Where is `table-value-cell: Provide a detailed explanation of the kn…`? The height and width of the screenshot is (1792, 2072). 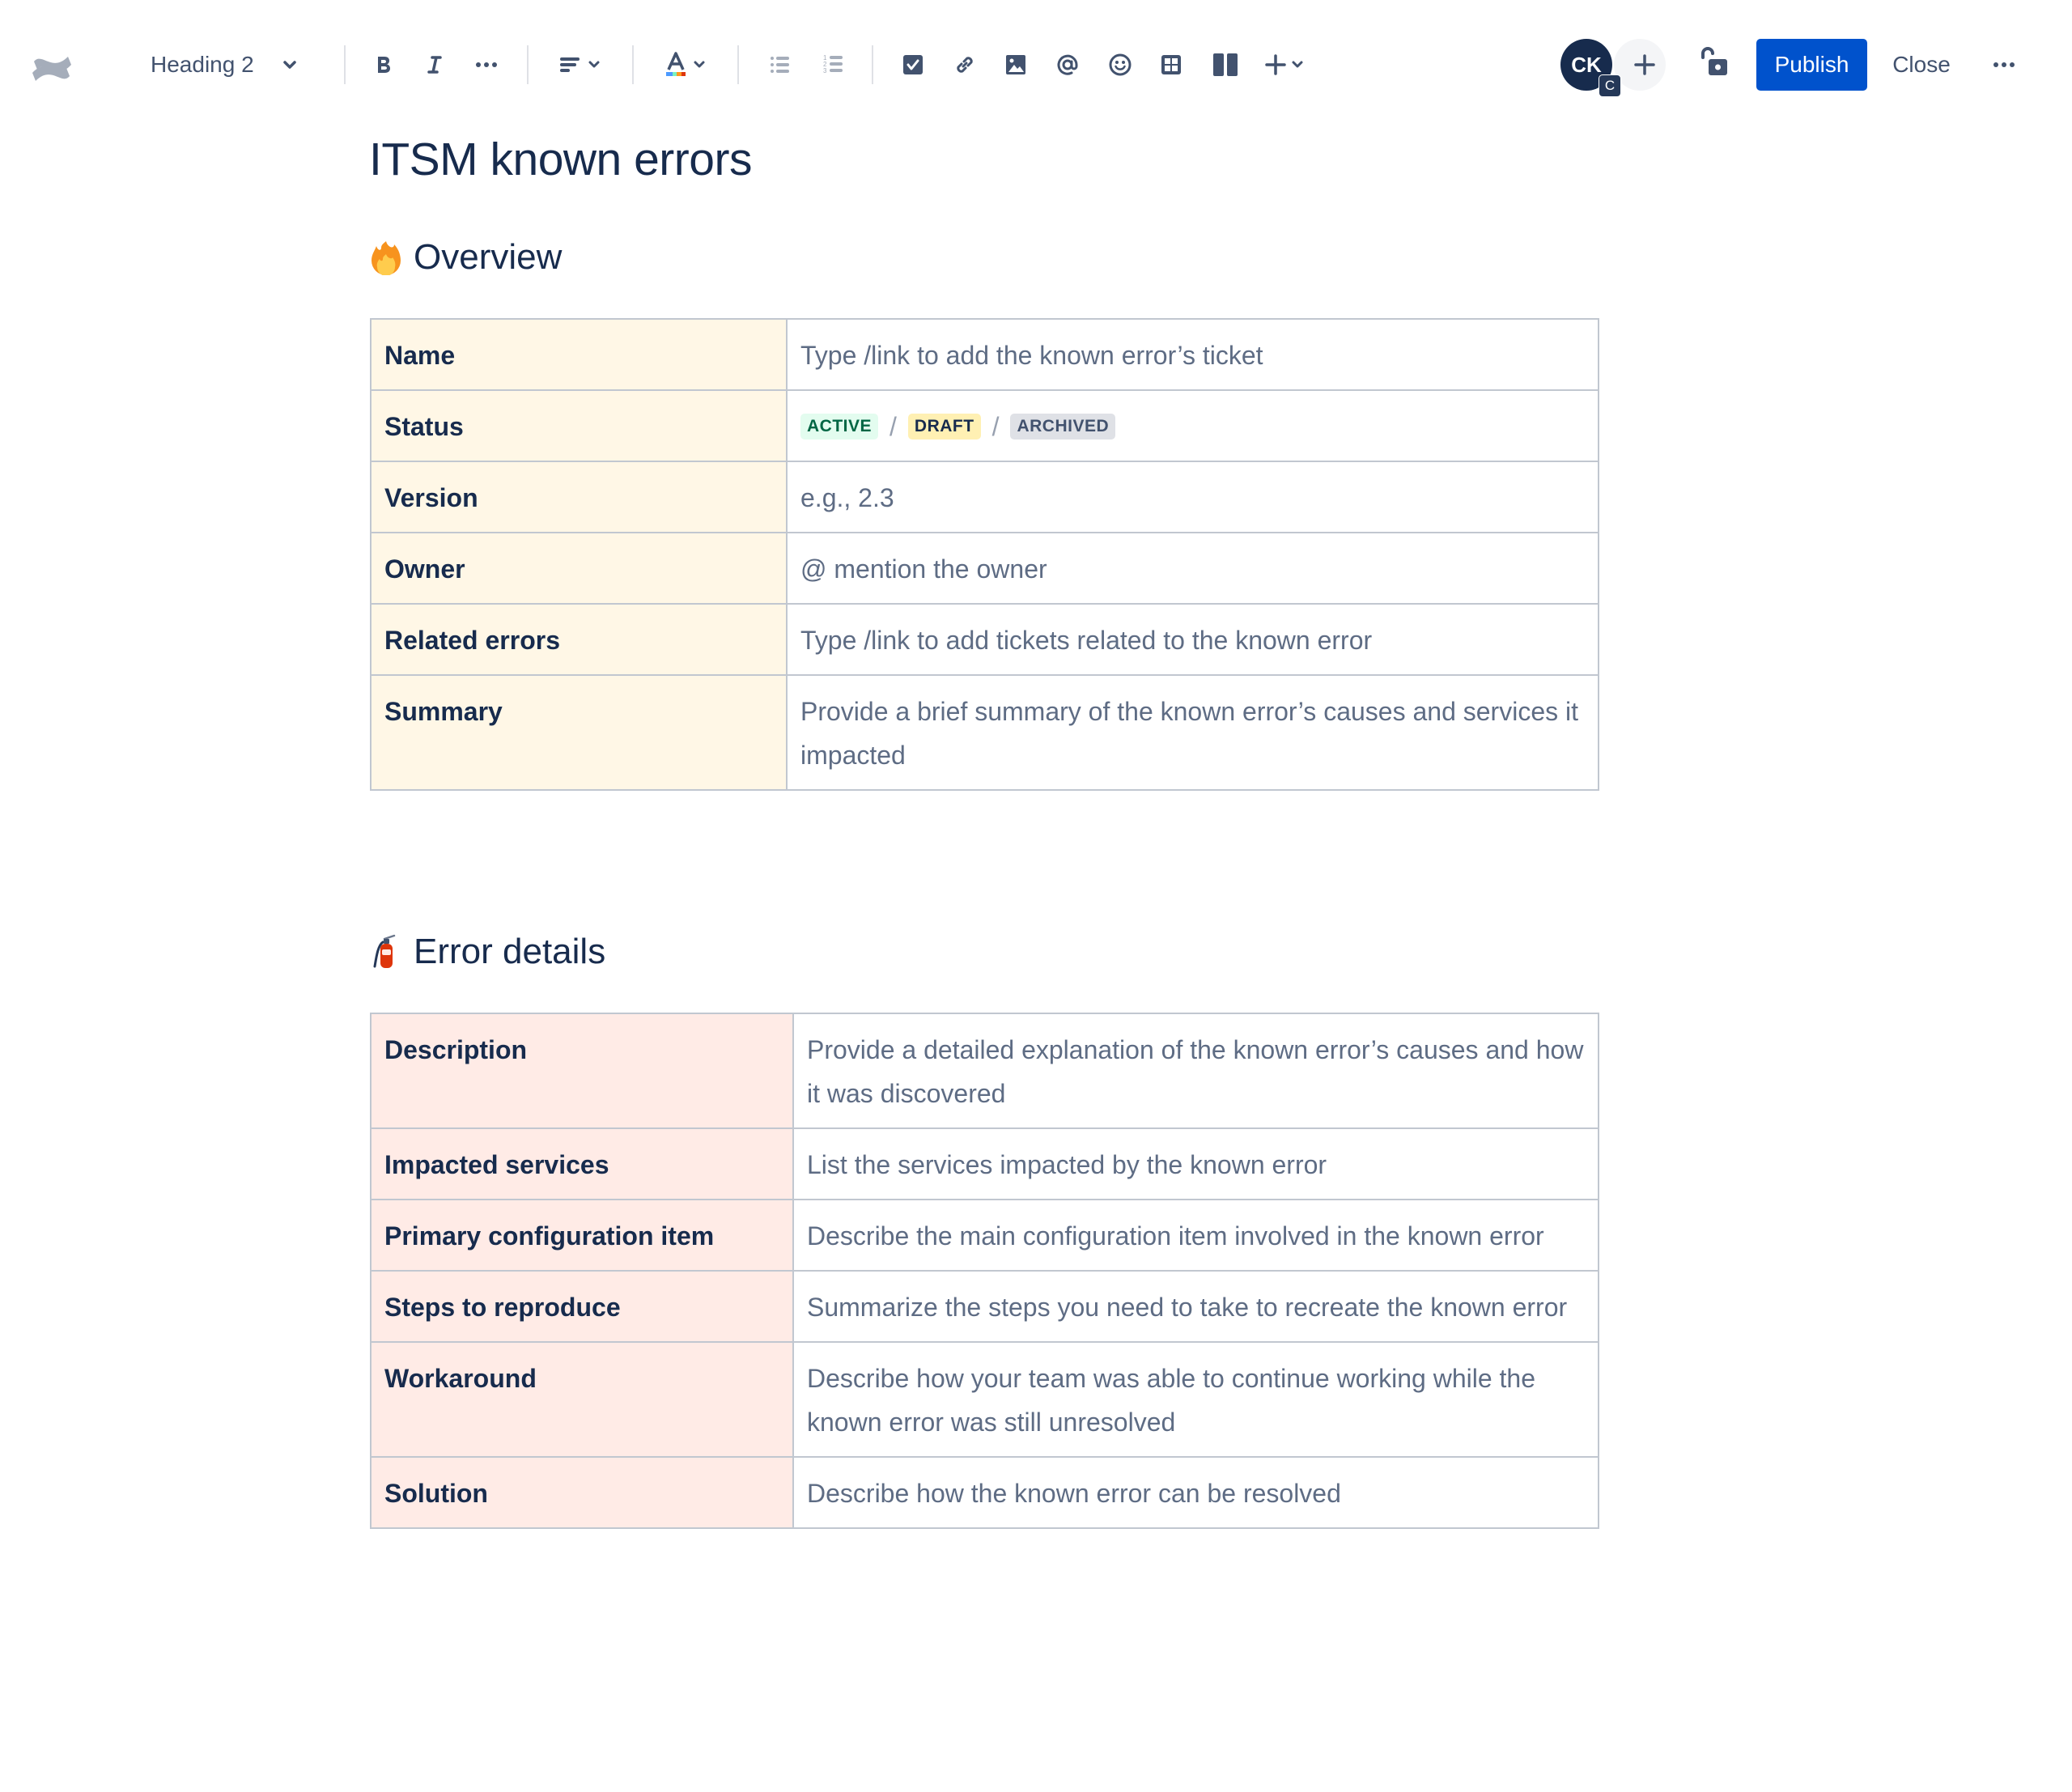
table-value-cell: Provide a detailed explanation of the kn… is located at coordinates (1195, 1071).